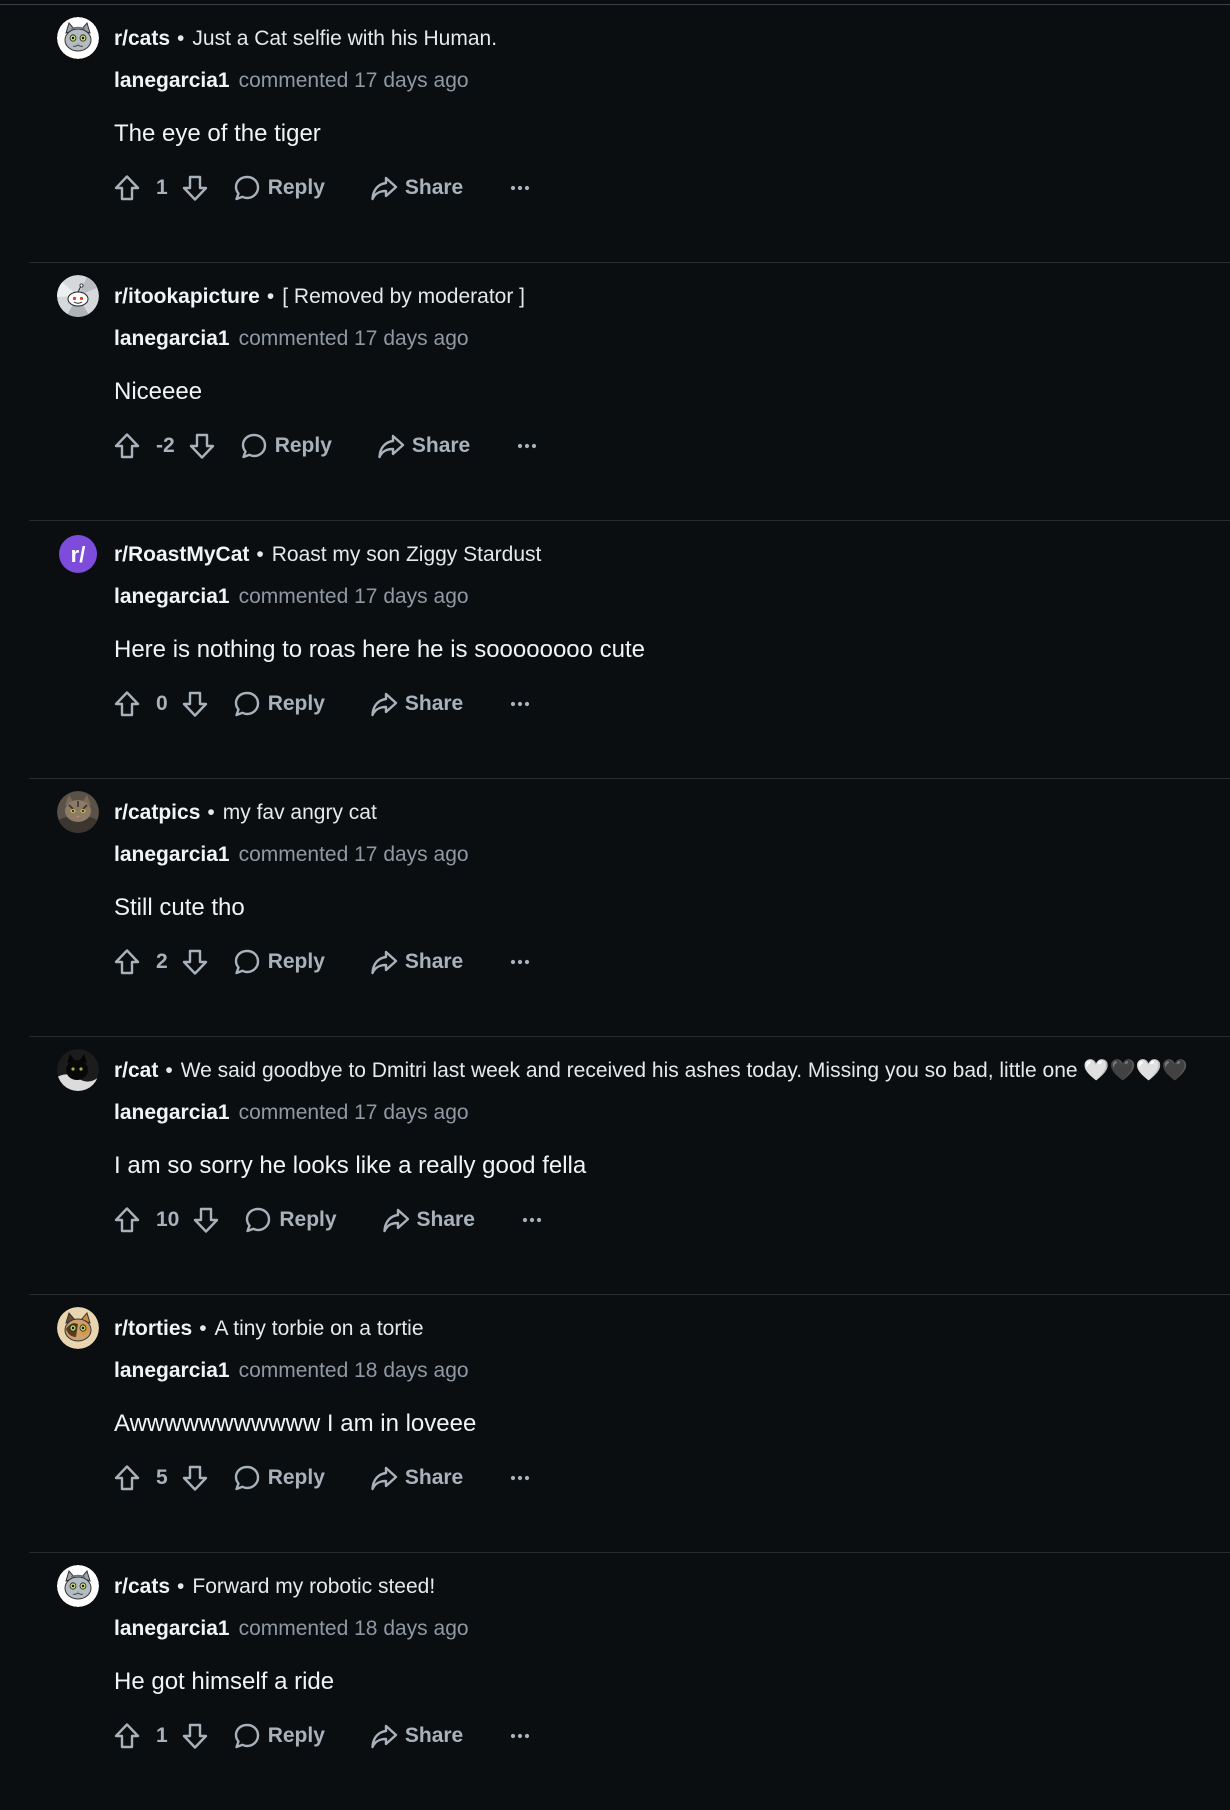  Describe the element at coordinates (291, 1371) in the screenshot. I see `comment-meta: lanegarcia1 commented 18 days ago` at that location.